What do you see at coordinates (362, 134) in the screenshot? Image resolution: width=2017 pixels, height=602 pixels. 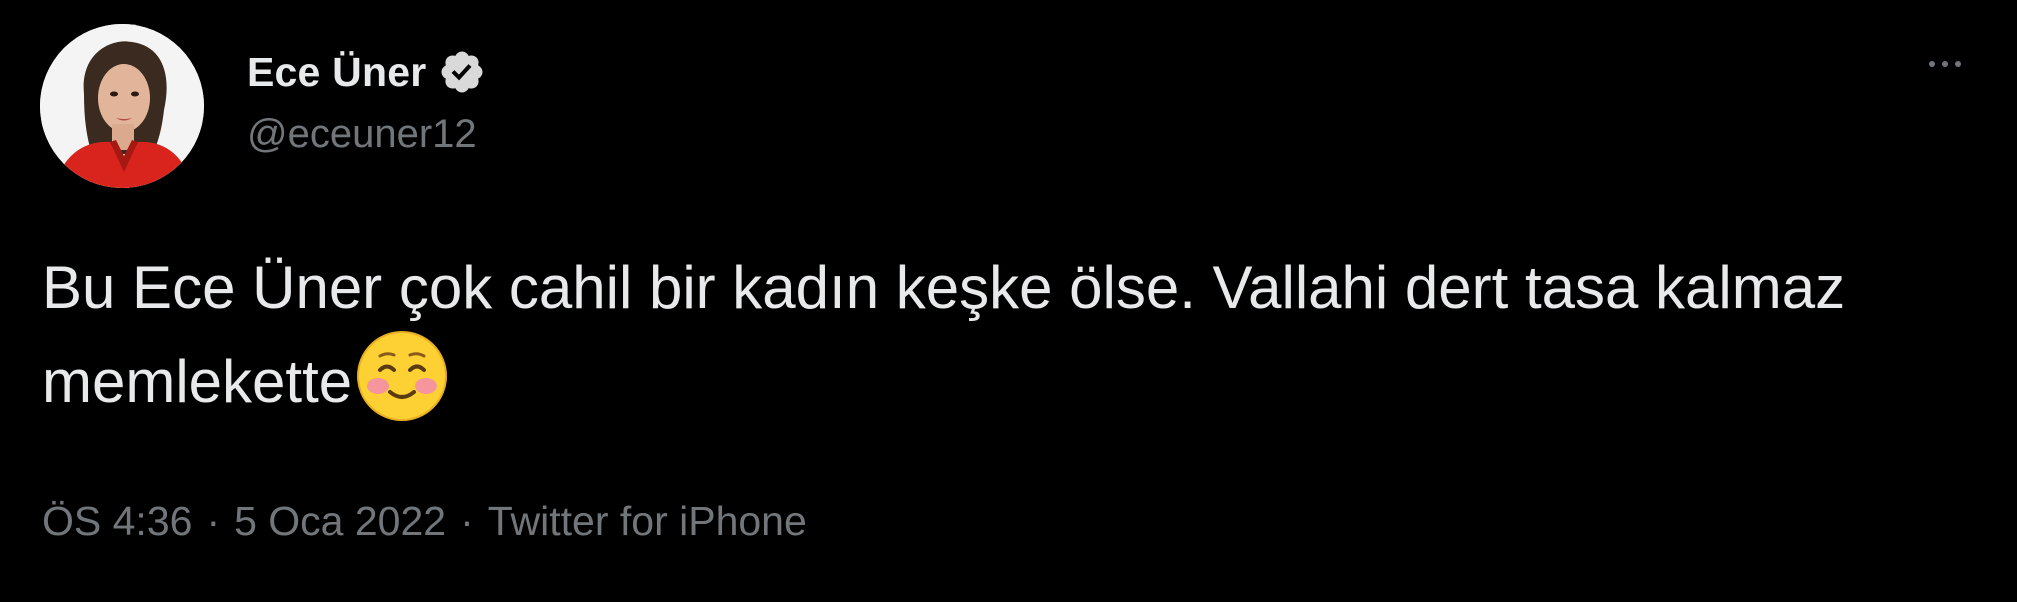 I see `author-handle: @eceuner12` at bounding box center [362, 134].